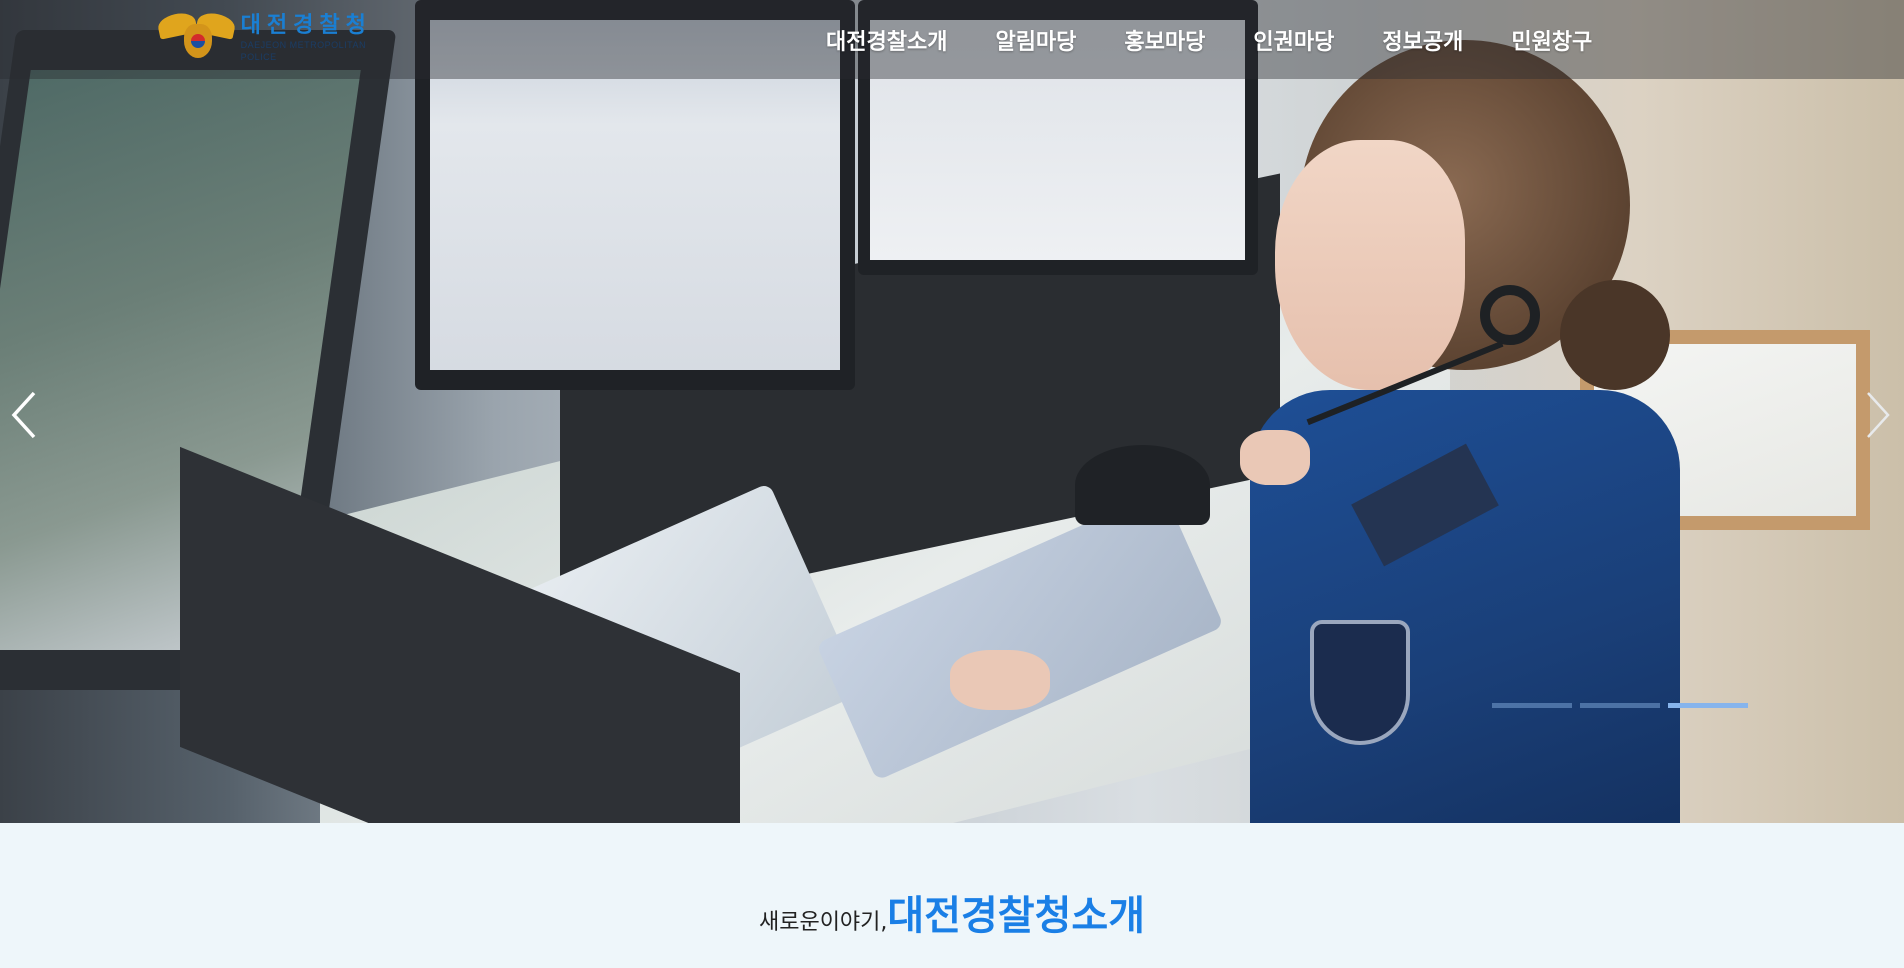 The width and height of the screenshot is (1904, 968). What do you see at coordinates (1293, 40) in the screenshot?
I see `nav-item-human-rights: 인권마당` at bounding box center [1293, 40].